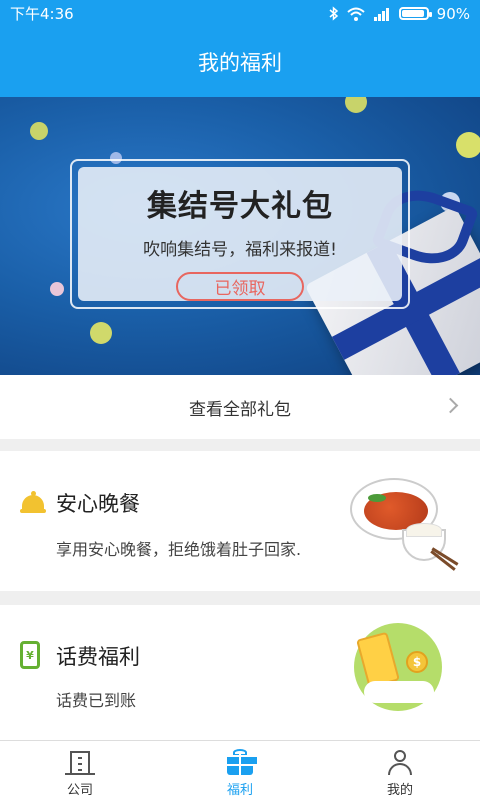 The image size is (480, 800). What do you see at coordinates (240, 13) in the screenshot?
I see `status-bar: 下午4:36 90%` at bounding box center [240, 13].